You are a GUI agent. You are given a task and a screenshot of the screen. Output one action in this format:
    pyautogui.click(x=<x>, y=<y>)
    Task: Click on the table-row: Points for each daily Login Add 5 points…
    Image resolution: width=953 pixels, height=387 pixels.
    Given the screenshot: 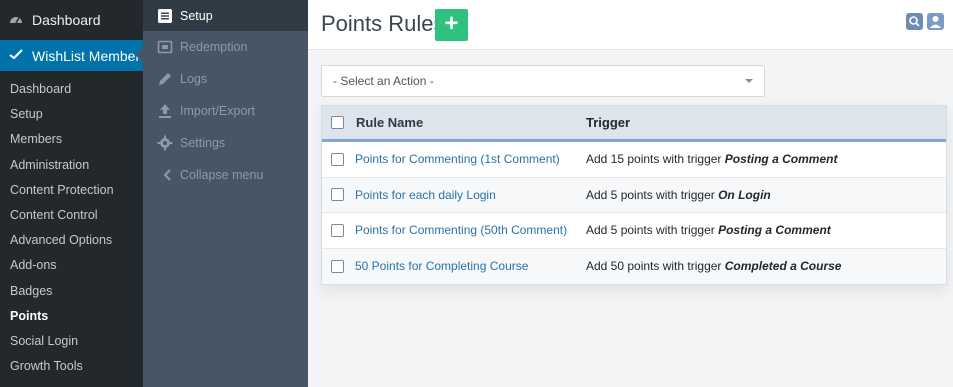 What is the action you would take?
    pyautogui.click(x=634, y=195)
    